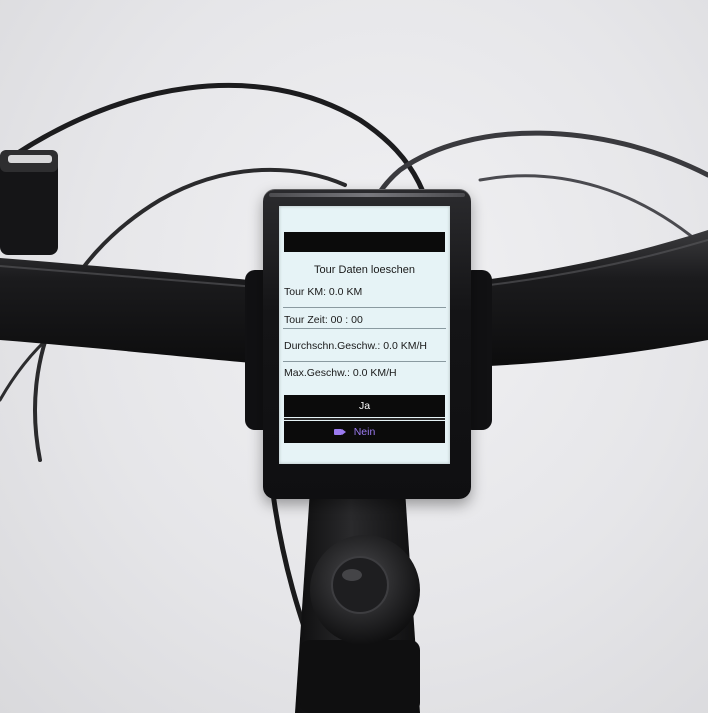 Image resolution: width=708 pixels, height=713 pixels. Describe the element at coordinates (340, 373) in the screenshot. I see `max-speed-row: Max.Geschw.: 0.0 KM/H` at that location.